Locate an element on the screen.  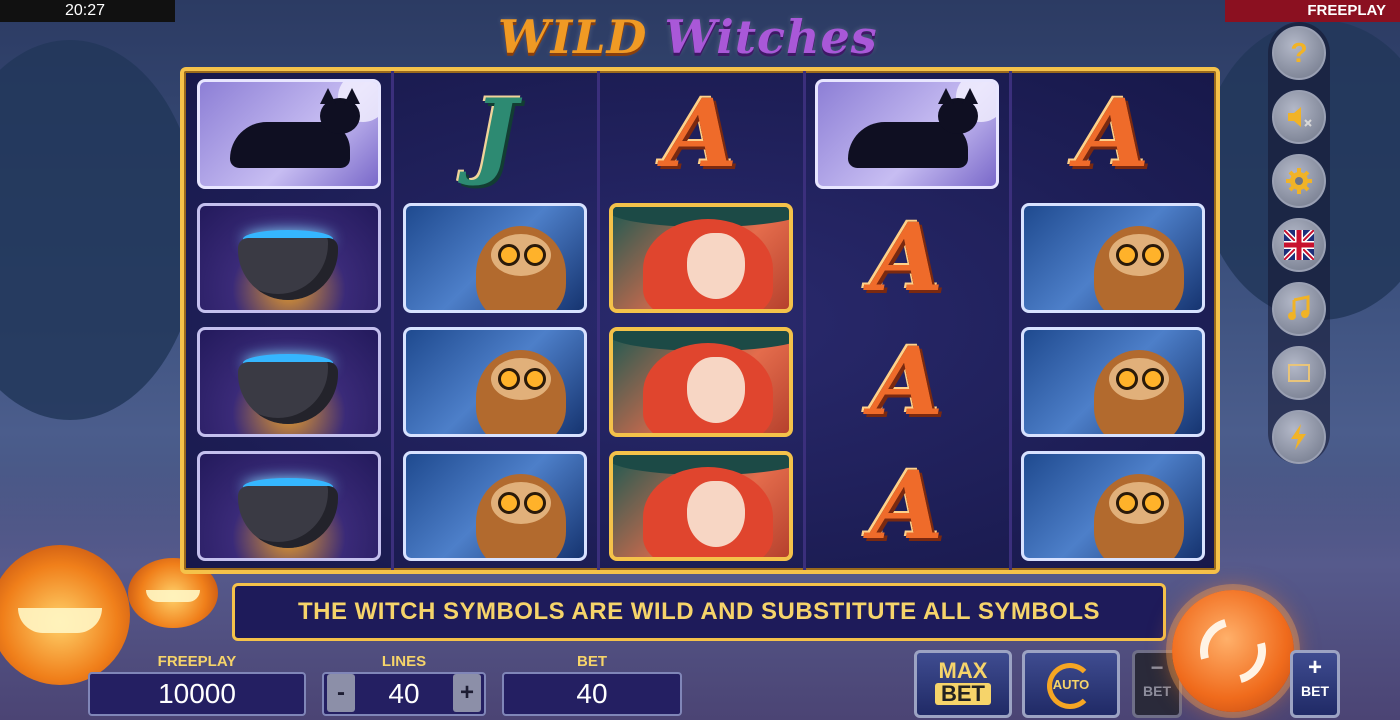
bet-increase-button: + BET is located at coordinates (1315, 684).